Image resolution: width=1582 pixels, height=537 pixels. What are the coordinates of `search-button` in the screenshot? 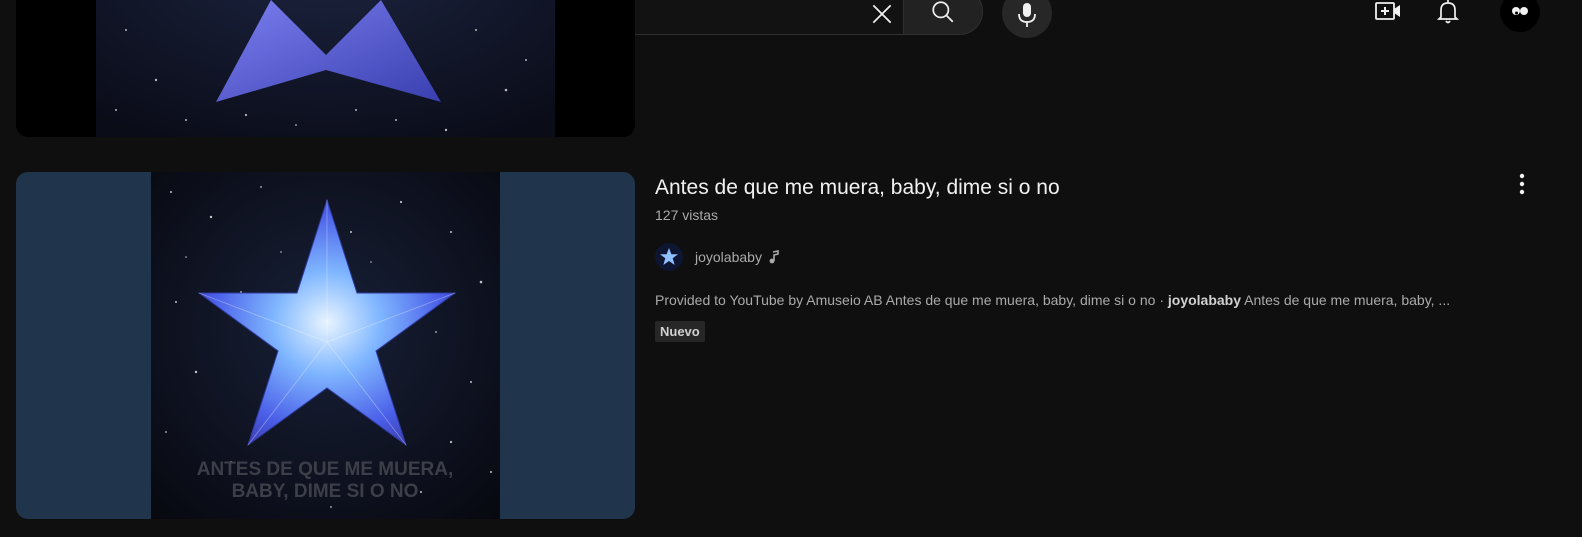 It's located at (943, 17).